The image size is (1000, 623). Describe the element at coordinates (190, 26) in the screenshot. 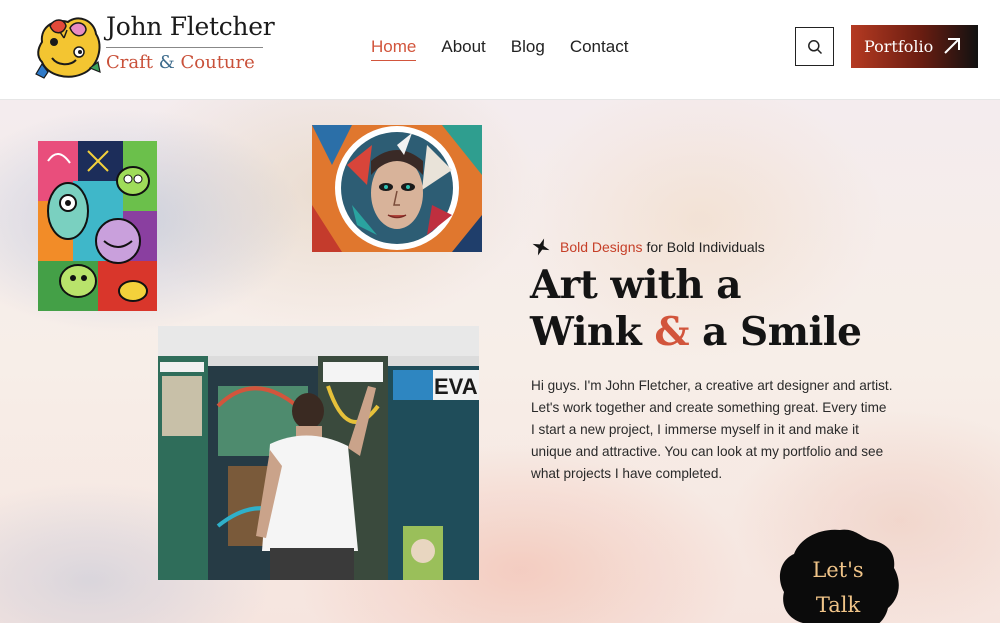

I see `brand-name: John Fletcher` at that location.